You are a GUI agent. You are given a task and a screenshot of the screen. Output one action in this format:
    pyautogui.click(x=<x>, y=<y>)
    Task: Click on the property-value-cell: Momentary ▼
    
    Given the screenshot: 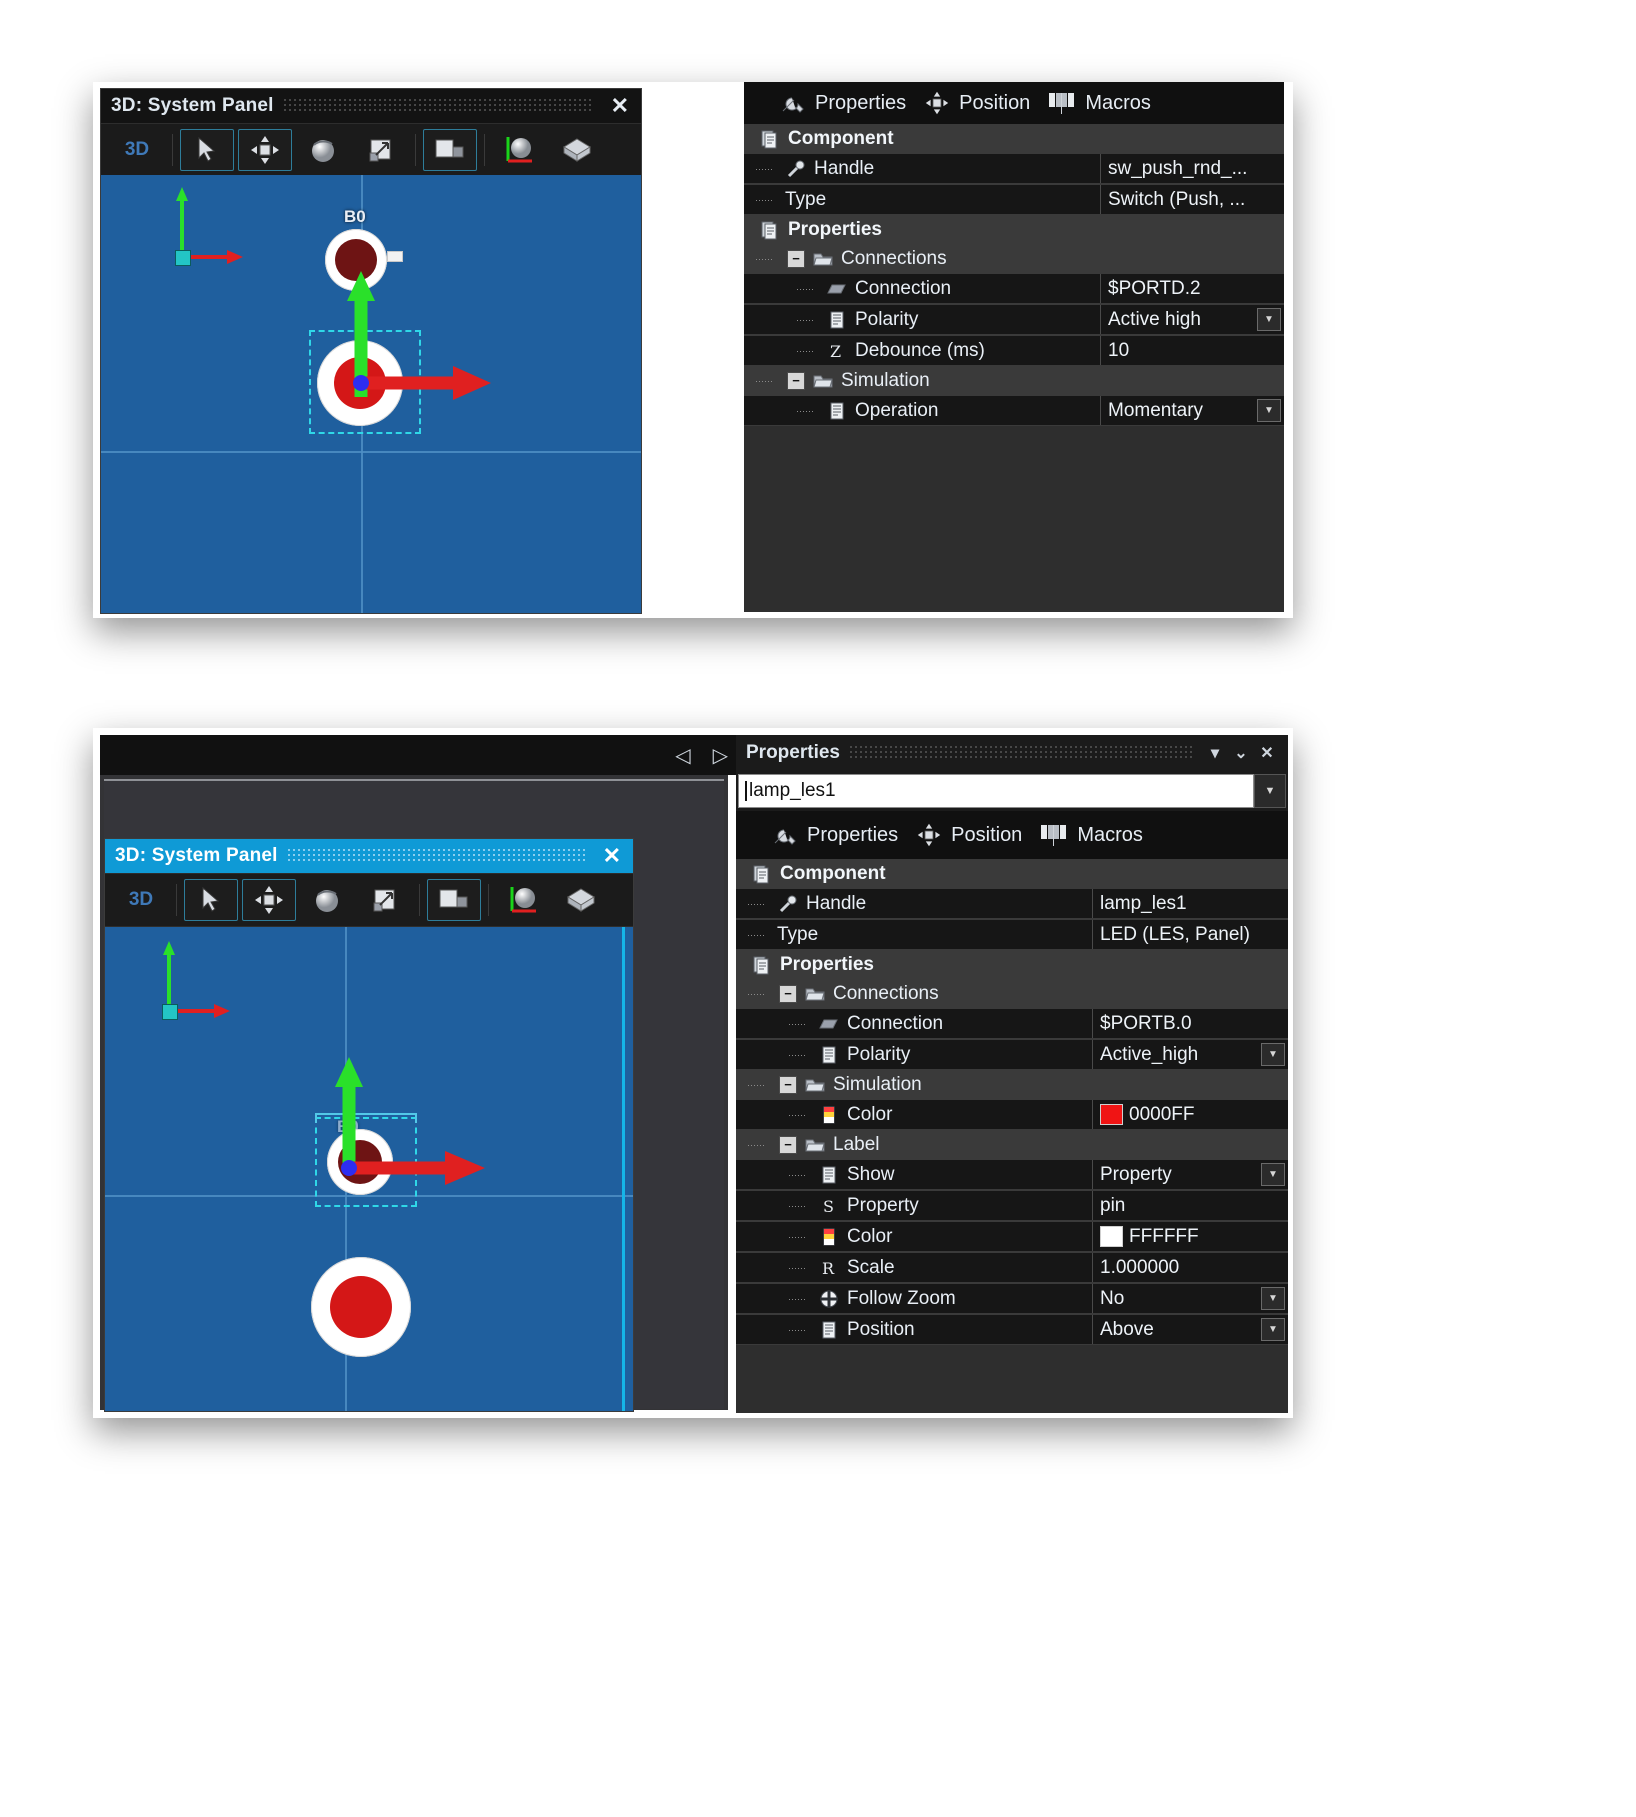 What is the action you would take?
    pyautogui.click(x=1192, y=410)
    